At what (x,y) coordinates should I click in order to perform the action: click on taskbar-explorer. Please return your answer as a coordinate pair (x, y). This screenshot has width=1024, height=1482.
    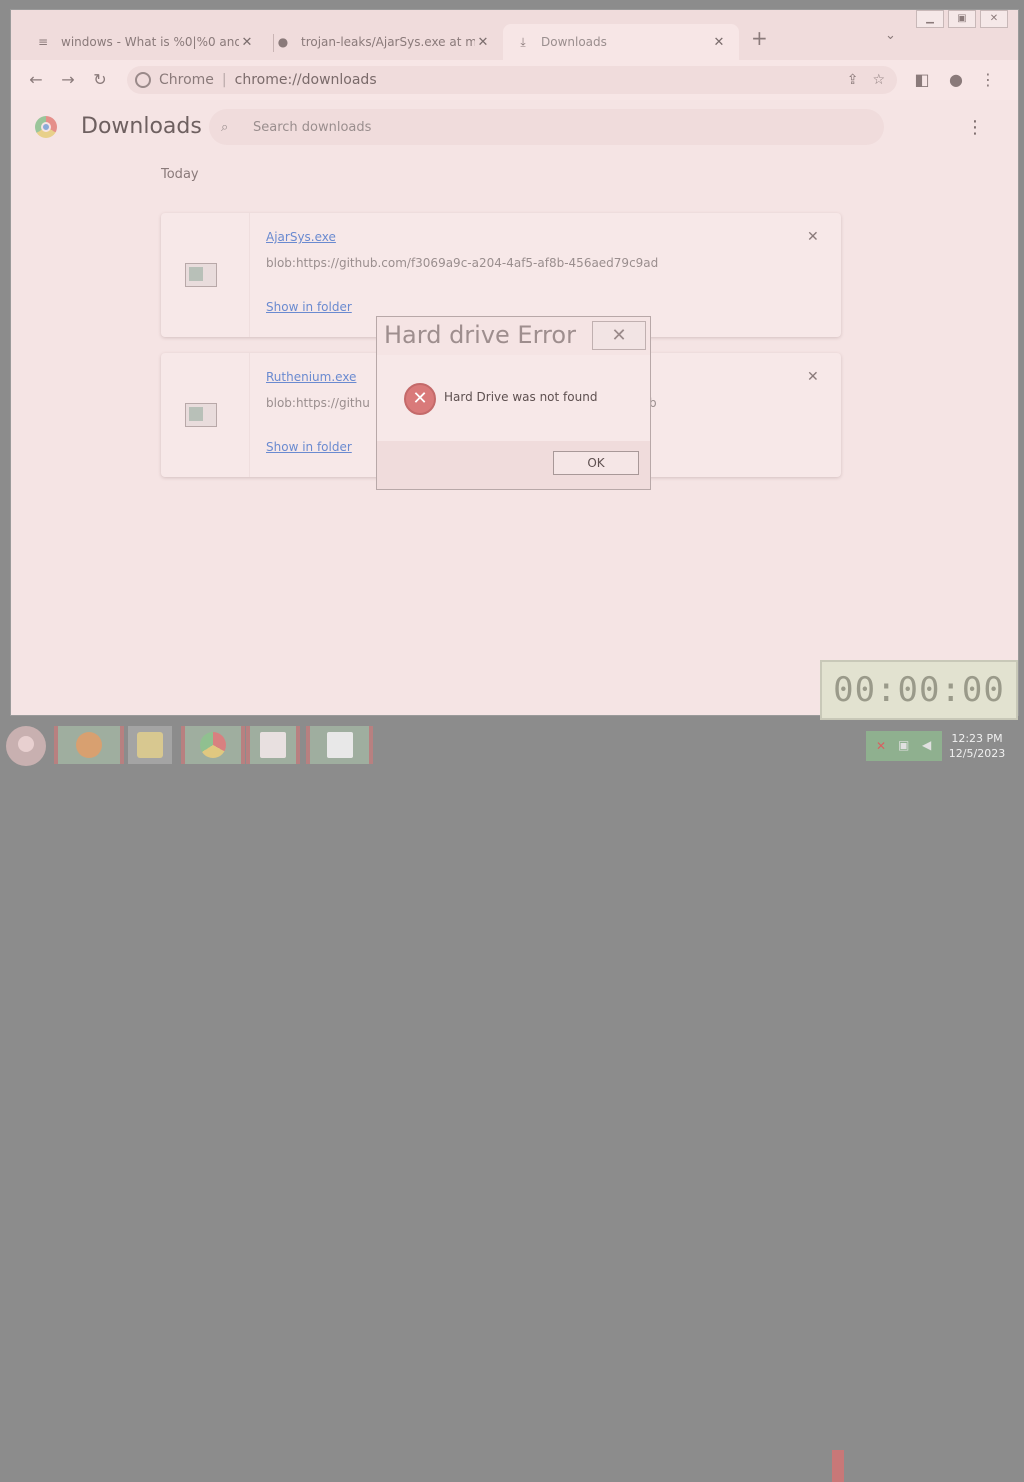
    Looking at the image, I should click on (150, 745).